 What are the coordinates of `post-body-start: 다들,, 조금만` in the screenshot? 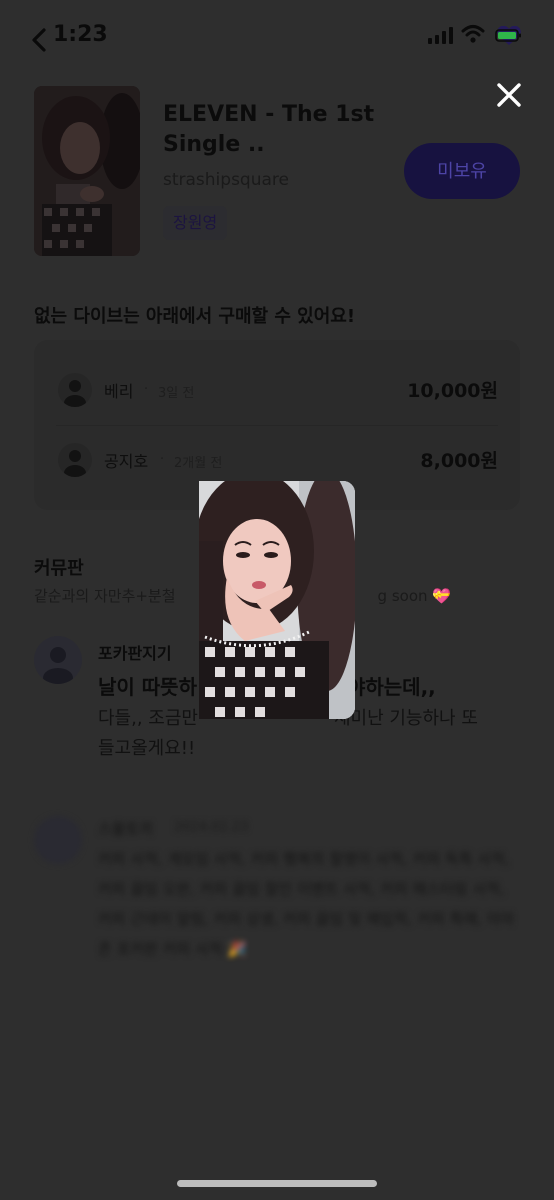 It's located at (148, 718).